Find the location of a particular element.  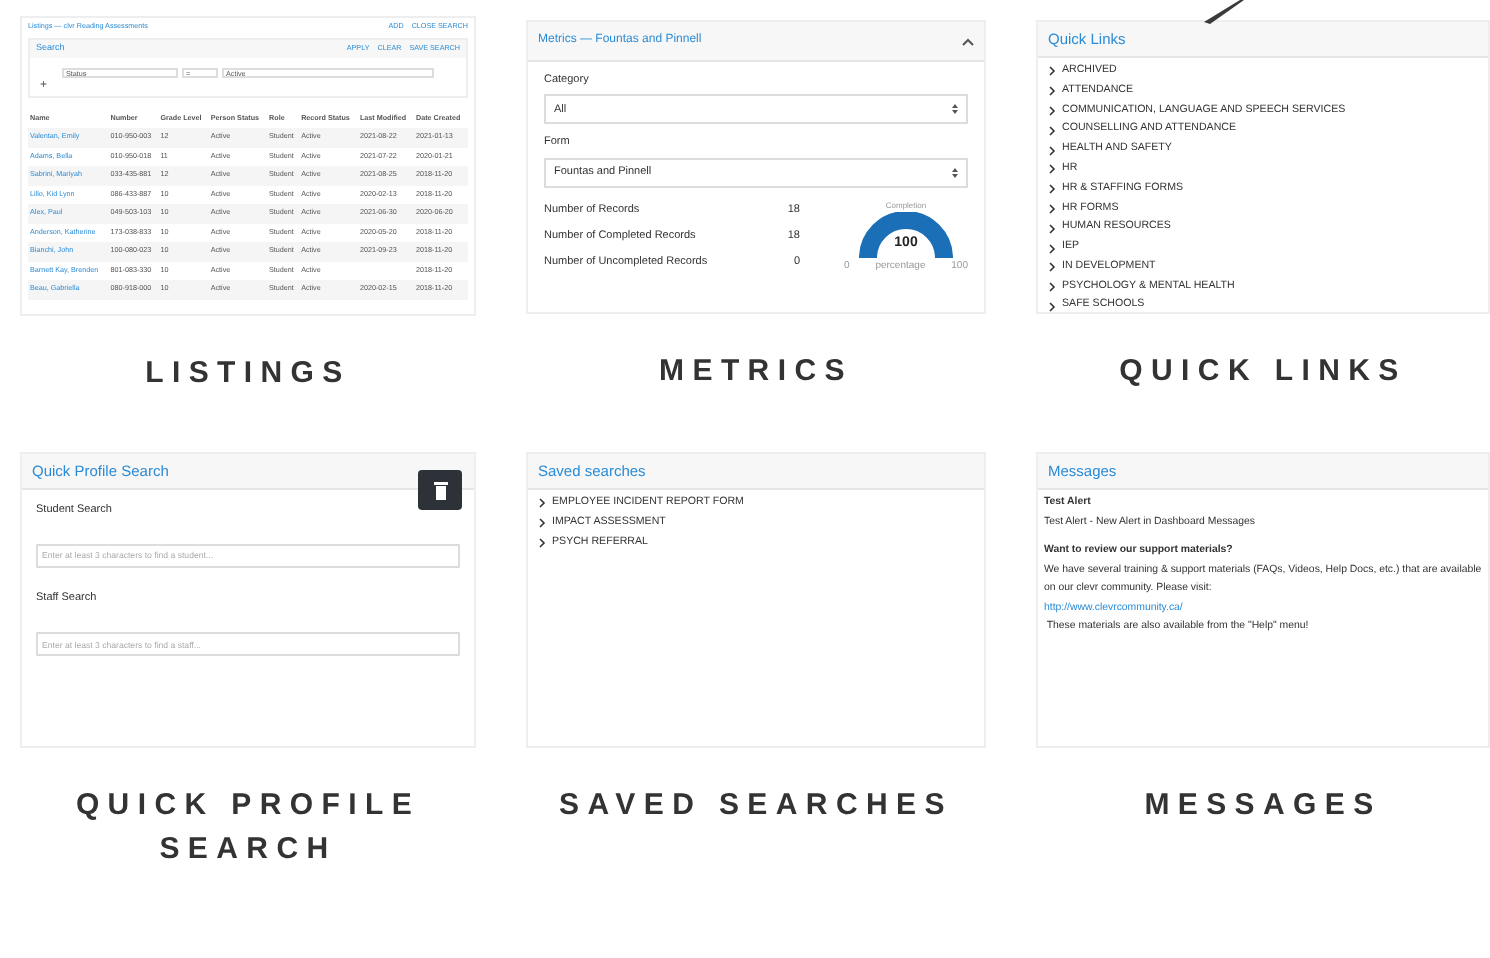

section-caption: QUICK PROFILE SEARCH is located at coordinates (248, 828).